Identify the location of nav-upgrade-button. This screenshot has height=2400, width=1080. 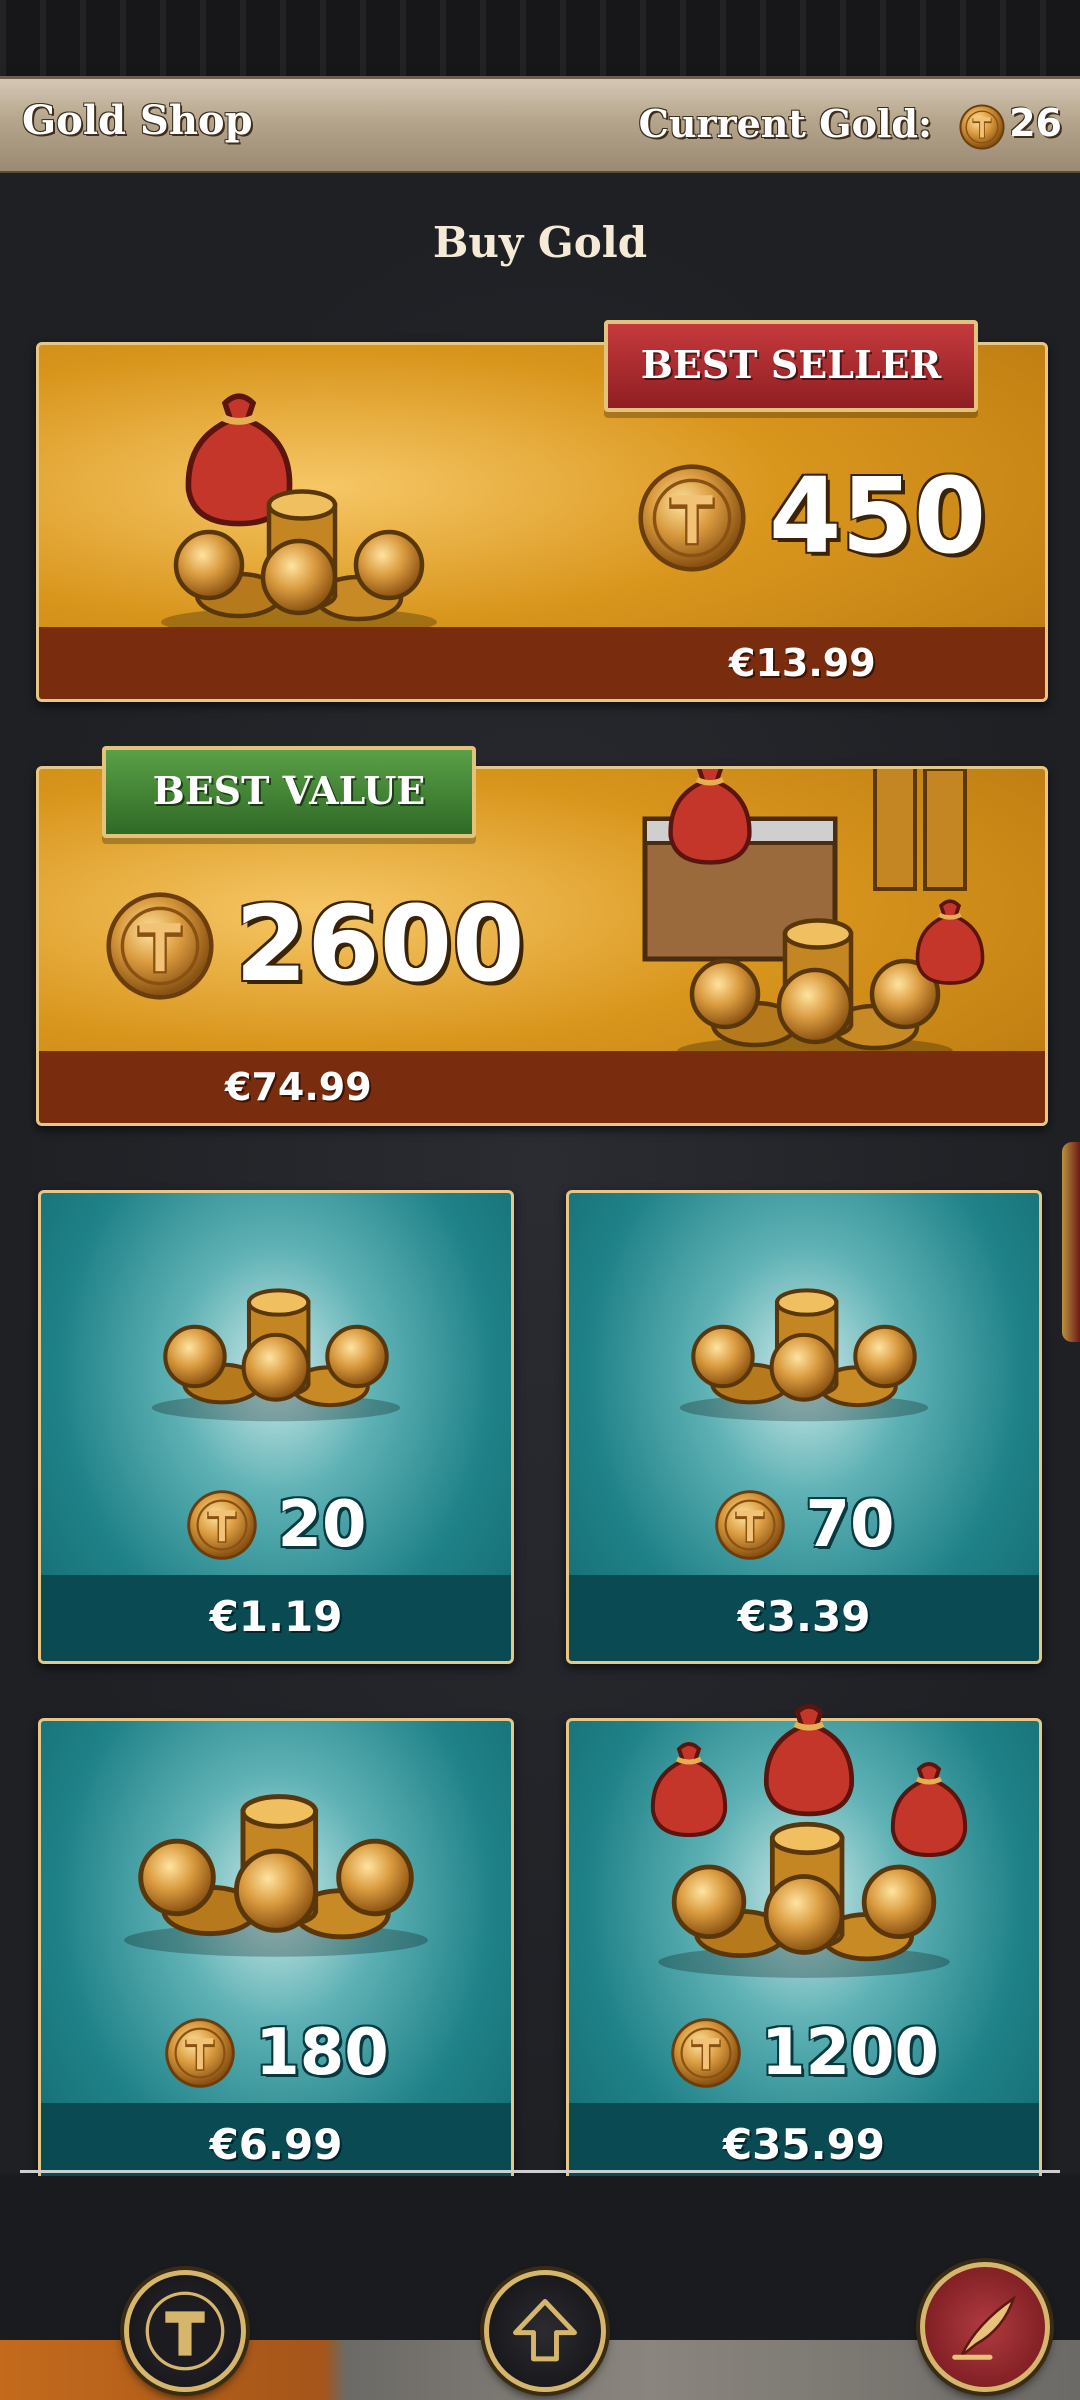
(545, 2331).